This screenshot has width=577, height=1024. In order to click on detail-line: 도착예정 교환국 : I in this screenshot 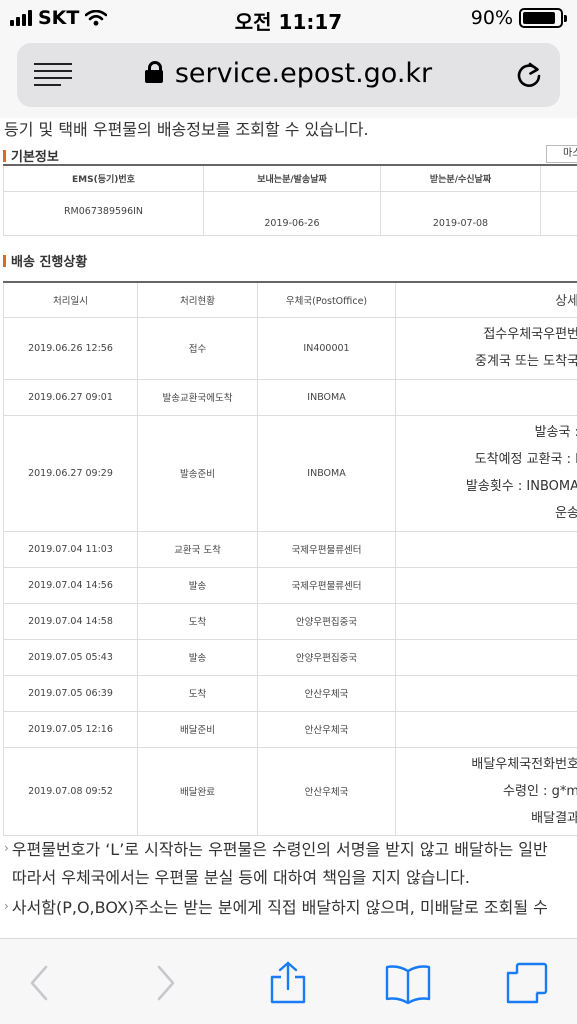, I will do `click(525, 459)`.